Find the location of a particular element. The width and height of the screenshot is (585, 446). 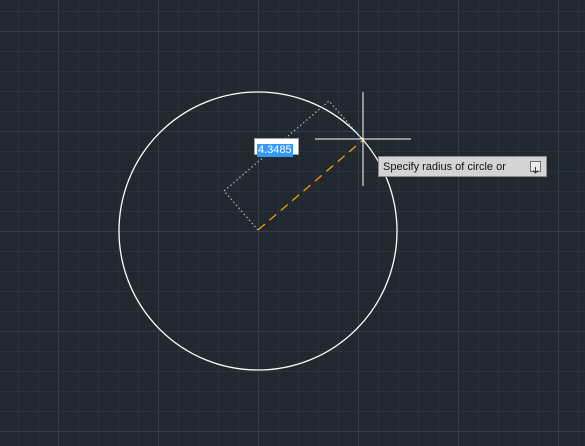

radius-value: 4.3485 is located at coordinates (275, 150).